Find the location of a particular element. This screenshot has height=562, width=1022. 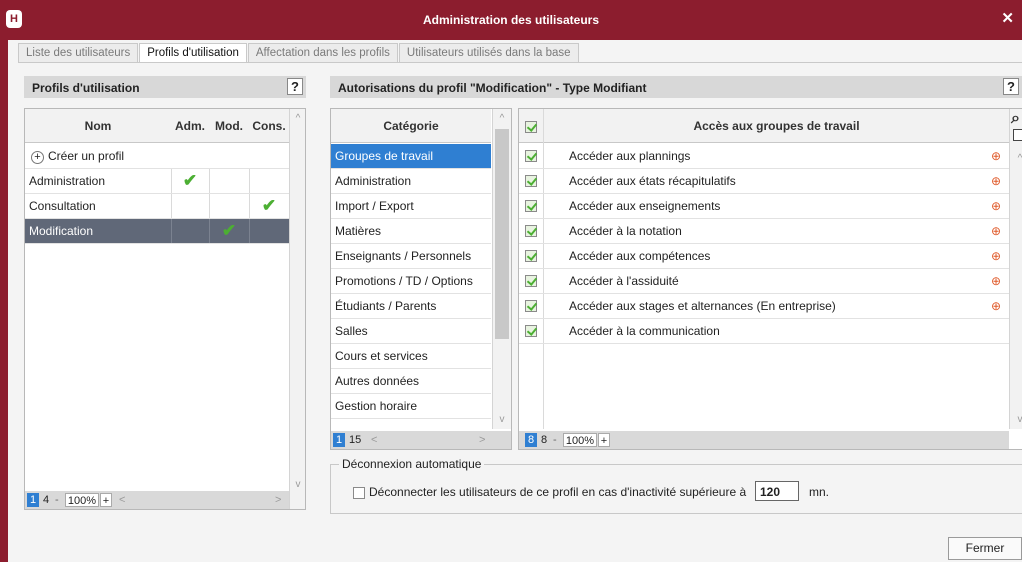

column-header-category: Catégorie is located at coordinates (411, 126).